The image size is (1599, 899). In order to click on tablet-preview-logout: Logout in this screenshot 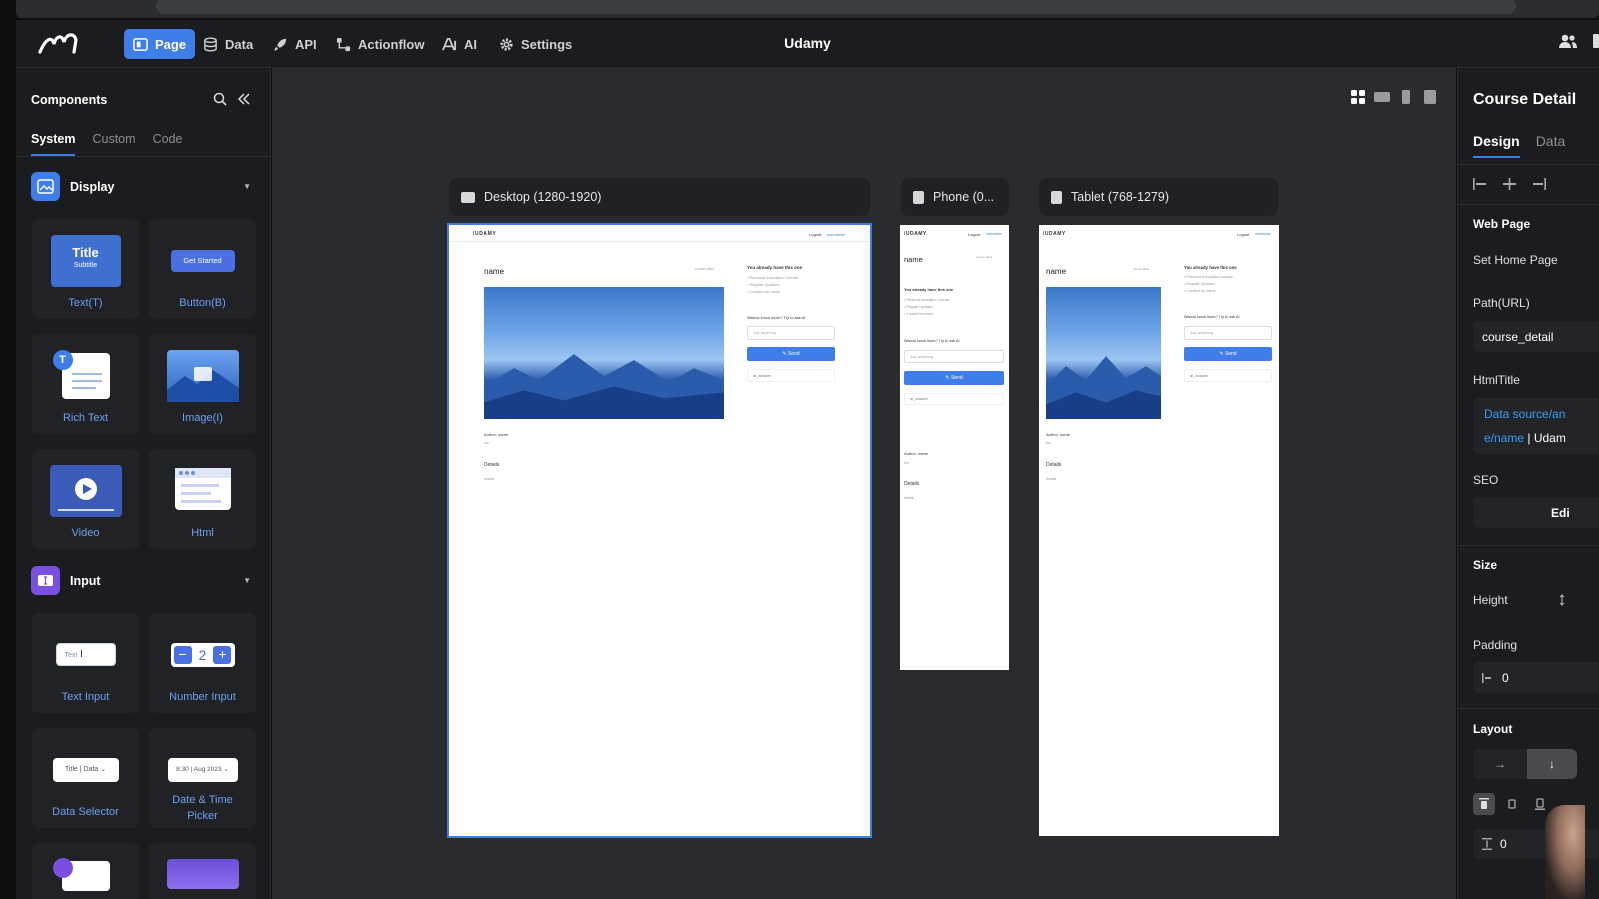, I will do `click(1243, 234)`.